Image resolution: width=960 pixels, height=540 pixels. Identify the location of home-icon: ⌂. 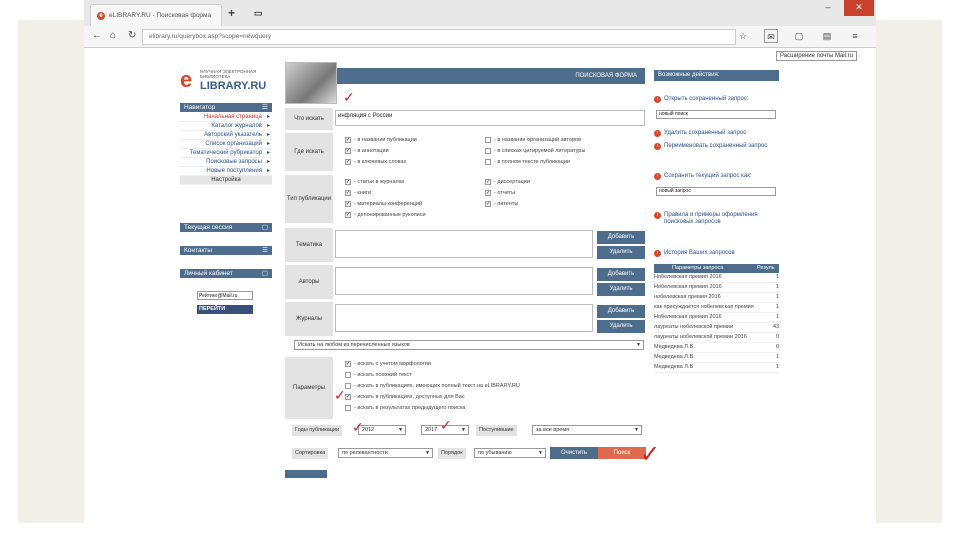
(113, 35).